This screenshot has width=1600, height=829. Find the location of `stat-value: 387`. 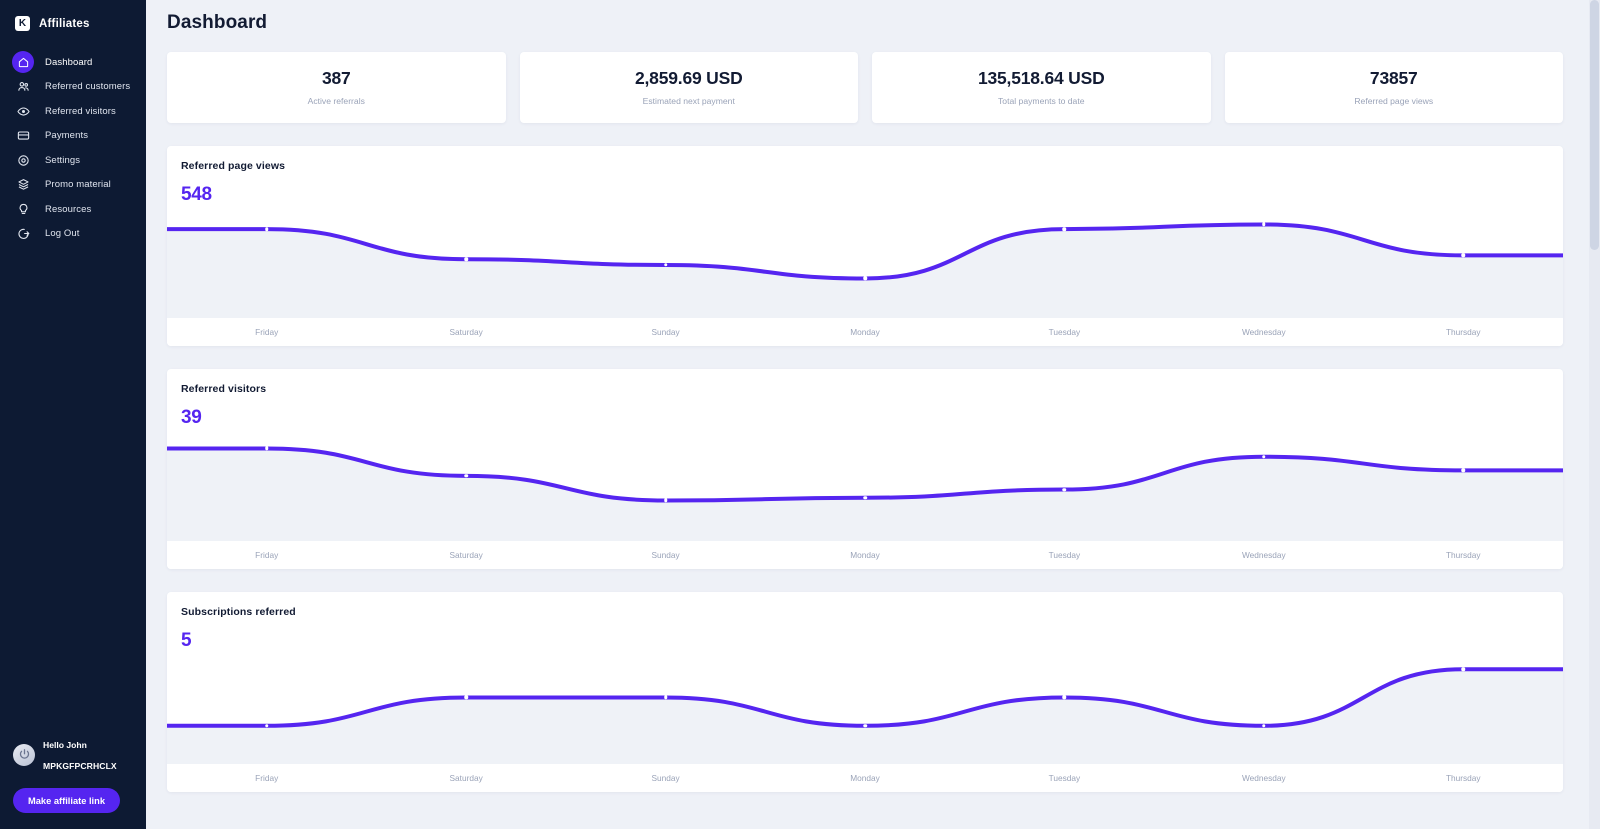

stat-value: 387 is located at coordinates (336, 78).